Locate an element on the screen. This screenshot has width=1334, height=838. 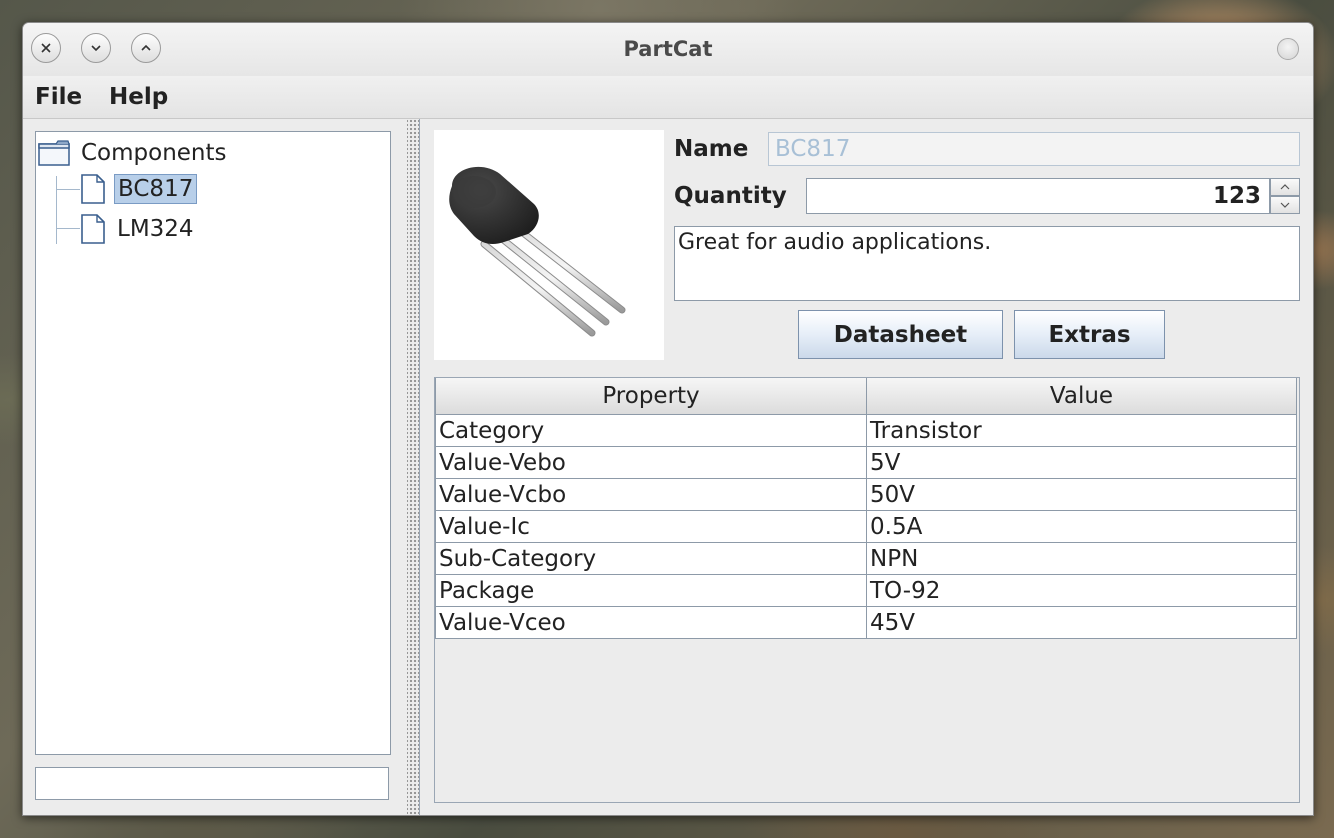
quantity-stepper is located at coordinates (1285, 196).